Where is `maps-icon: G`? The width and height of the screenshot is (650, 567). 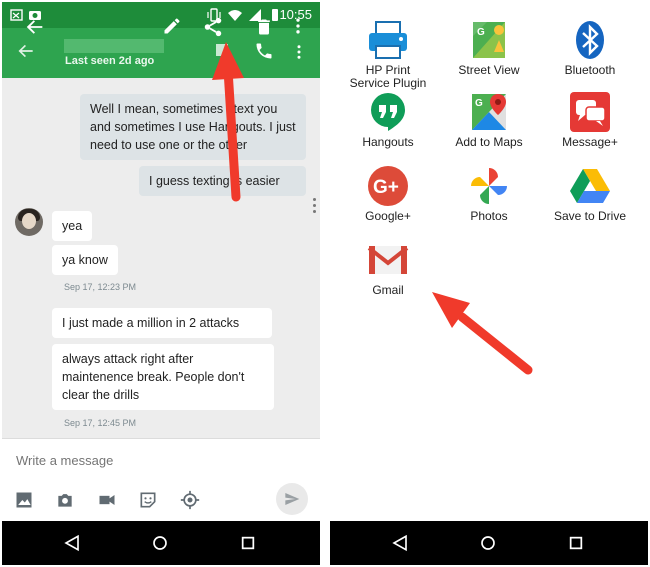 maps-icon: G is located at coordinates (489, 112).